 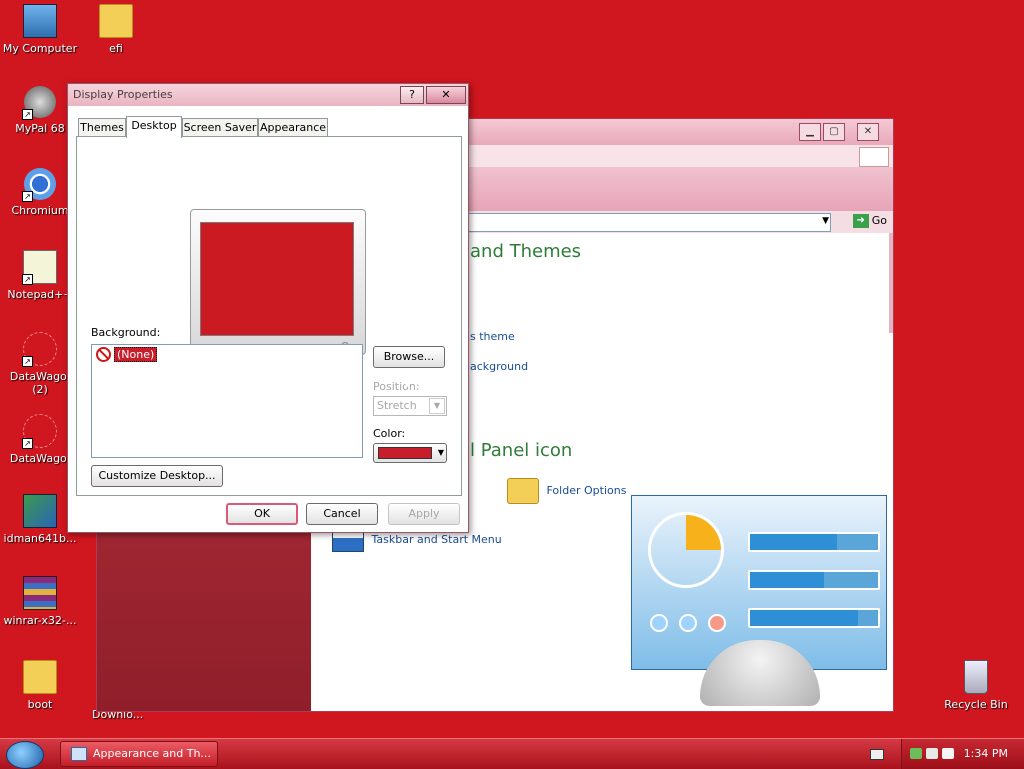 What do you see at coordinates (492, 336) in the screenshot?
I see `task-link-theme: s theme` at bounding box center [492, 336].